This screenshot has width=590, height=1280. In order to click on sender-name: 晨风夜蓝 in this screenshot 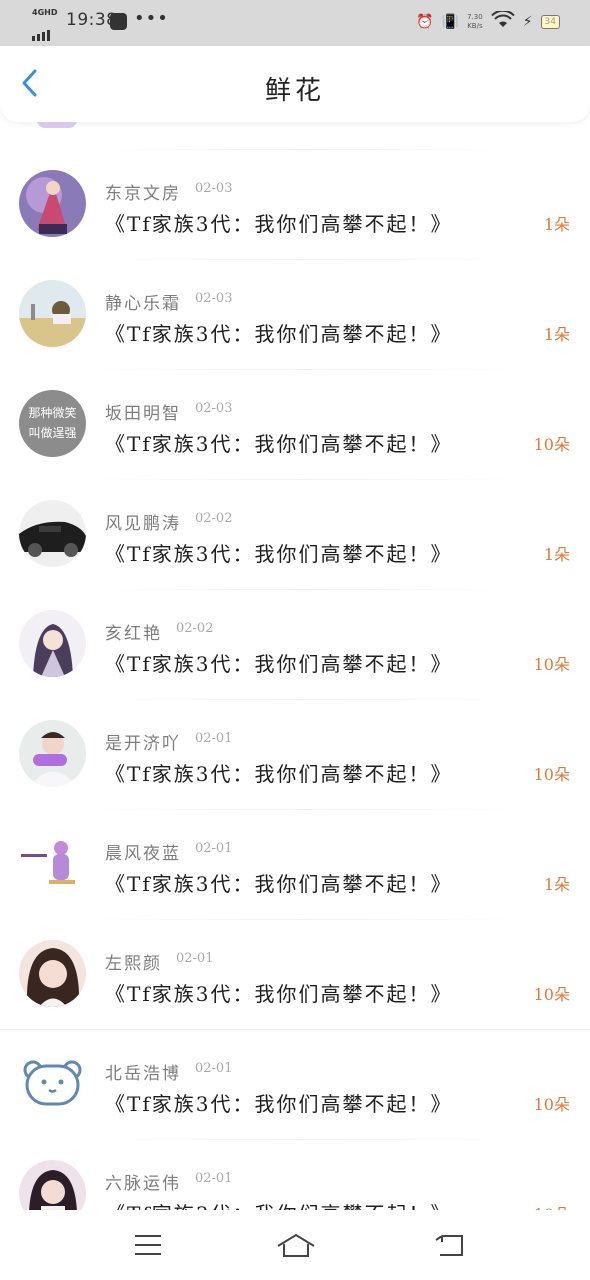, I will do `click(143, 851)`.